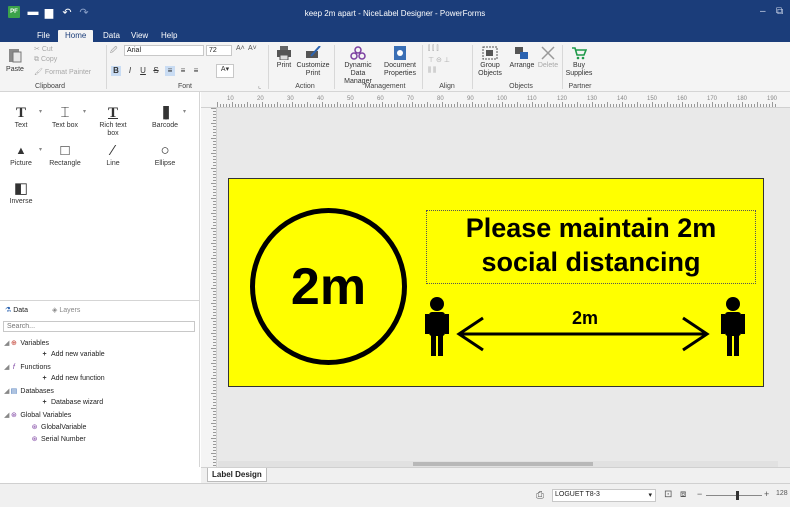 The height and width of the screenshot is (507, 790). What do you see at coordinates (237, 475) in the screenshot?
I see `tab-label-design: Label Design` at bounding box center [237, 475].